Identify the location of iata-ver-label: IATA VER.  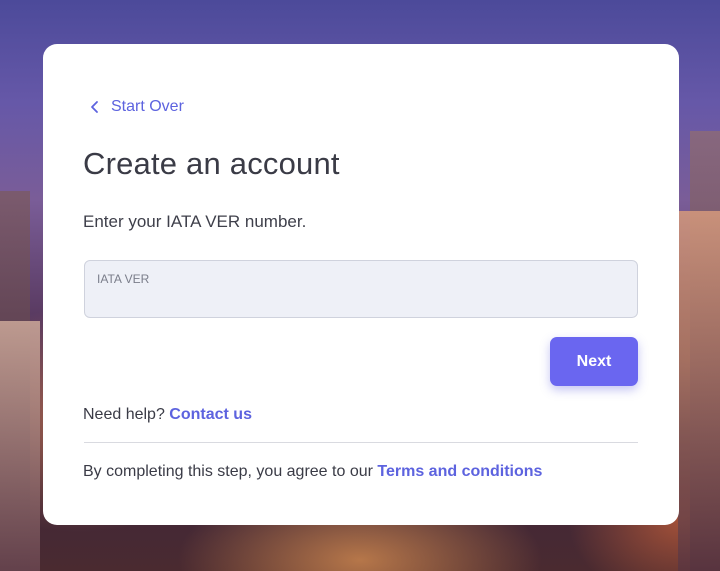
(123, 279).